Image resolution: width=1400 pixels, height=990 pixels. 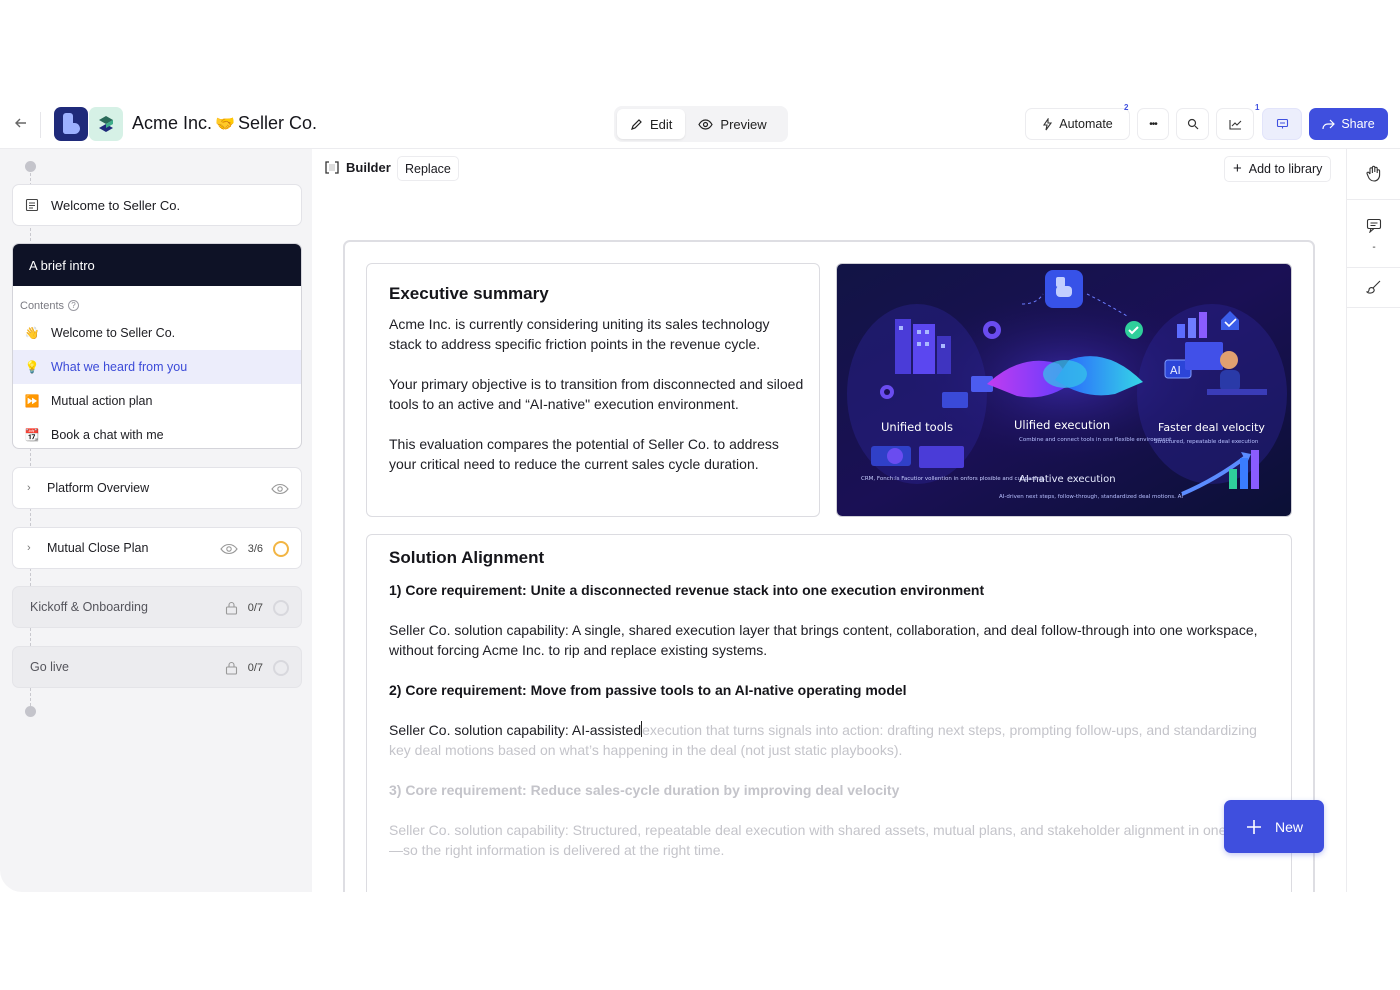 I want to click on analytics-button: 1, so click(x=1237, y=121).